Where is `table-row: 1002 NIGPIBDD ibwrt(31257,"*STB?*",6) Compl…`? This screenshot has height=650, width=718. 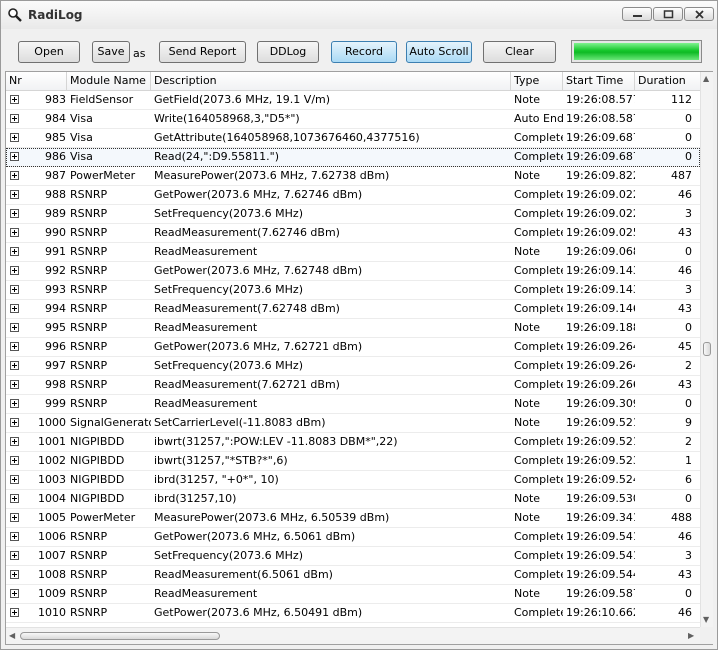 table-row: 1002 NIGPIBDD ibwrt(31257,"*STB?*",6) Compl… is located at coordinates (353, 461).